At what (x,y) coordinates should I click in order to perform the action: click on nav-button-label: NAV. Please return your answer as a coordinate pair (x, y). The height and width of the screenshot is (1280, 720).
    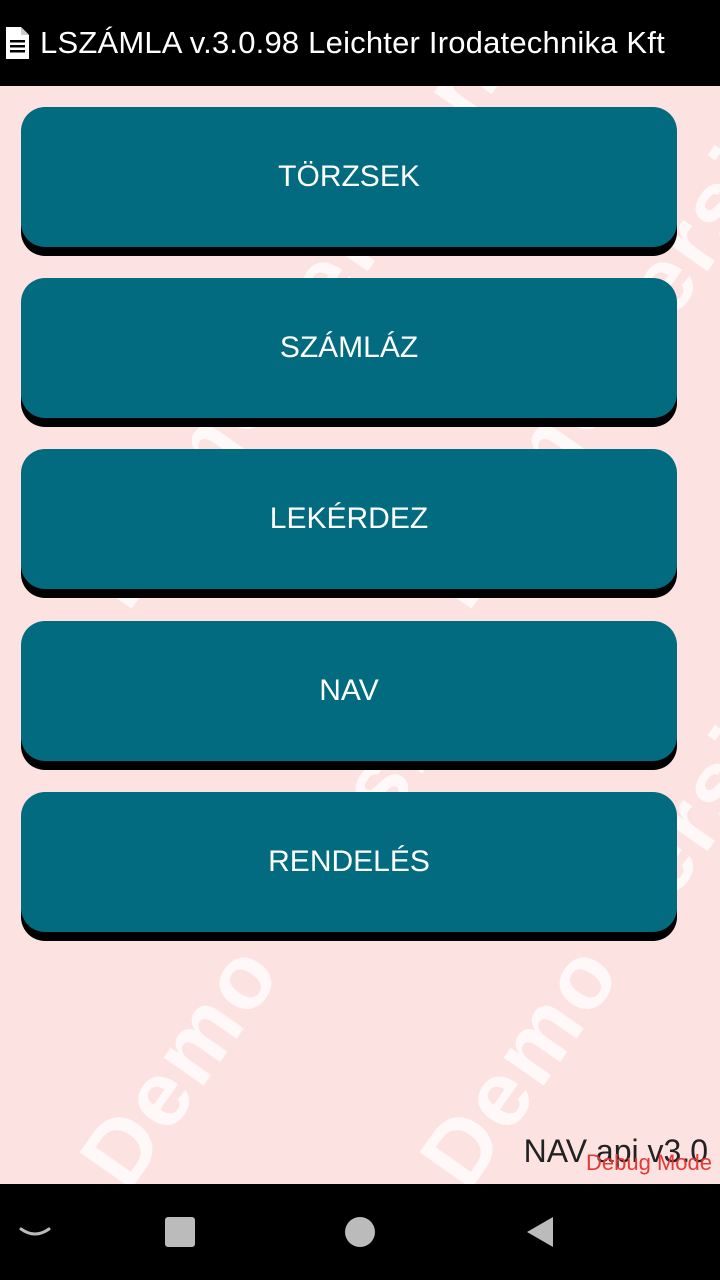
    Looking at the image, I should click on (349, 690).